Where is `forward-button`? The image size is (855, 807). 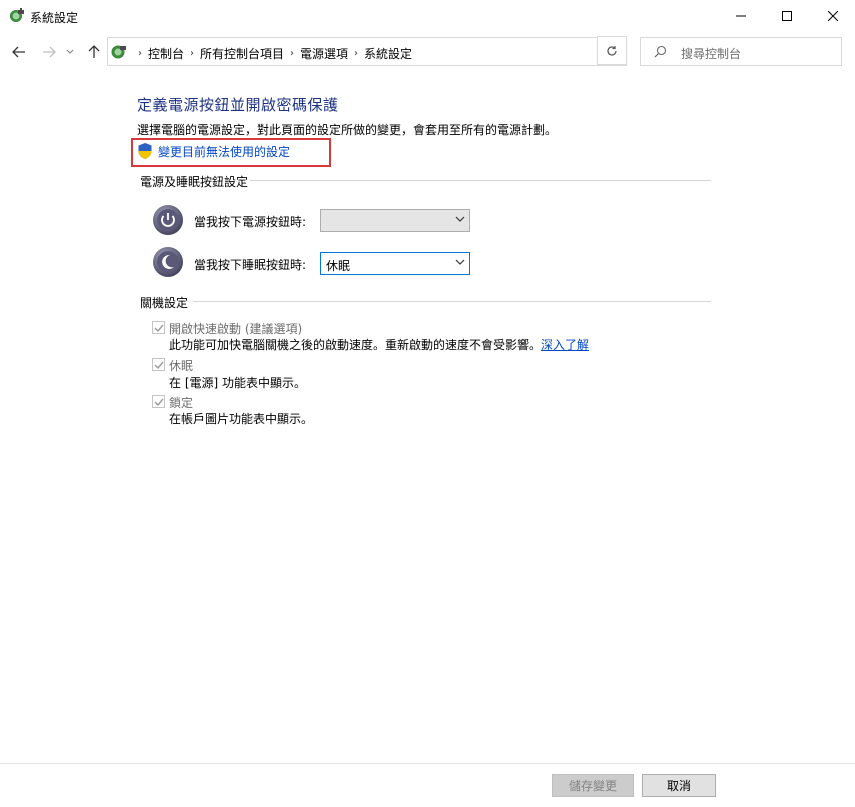
forward-button is located at coordinates (49, 52).